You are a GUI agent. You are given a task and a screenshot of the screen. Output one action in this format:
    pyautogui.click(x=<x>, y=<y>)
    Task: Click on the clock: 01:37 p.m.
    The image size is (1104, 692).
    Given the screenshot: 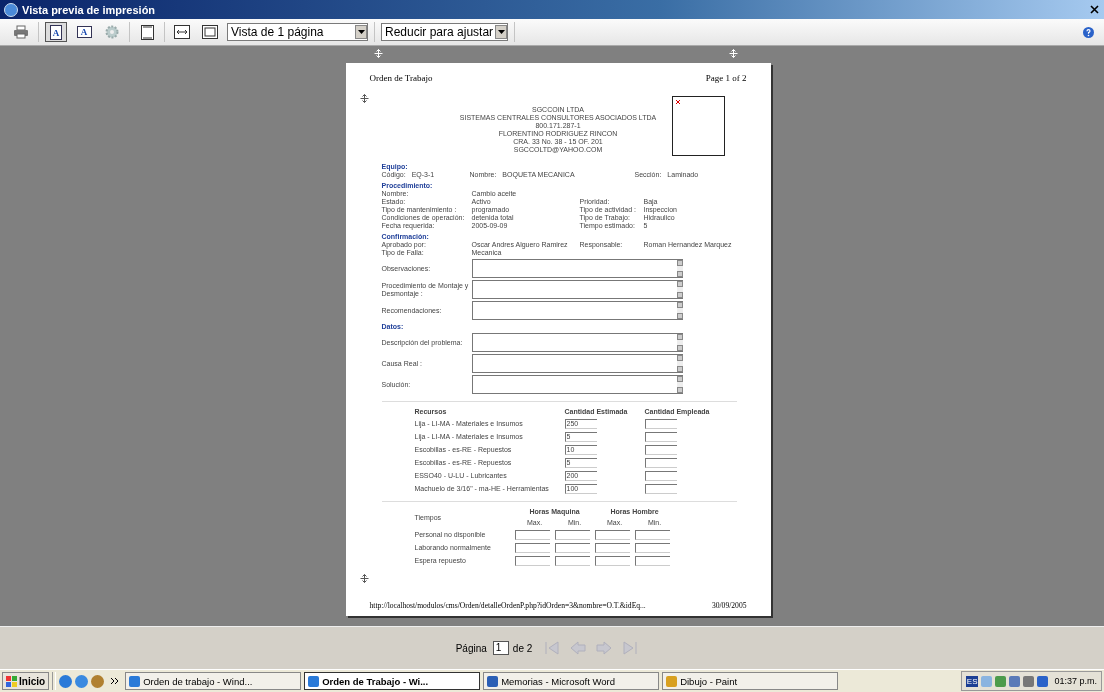 What is the action you would take?
    pyautogui.click(x=1075, y=681)
    